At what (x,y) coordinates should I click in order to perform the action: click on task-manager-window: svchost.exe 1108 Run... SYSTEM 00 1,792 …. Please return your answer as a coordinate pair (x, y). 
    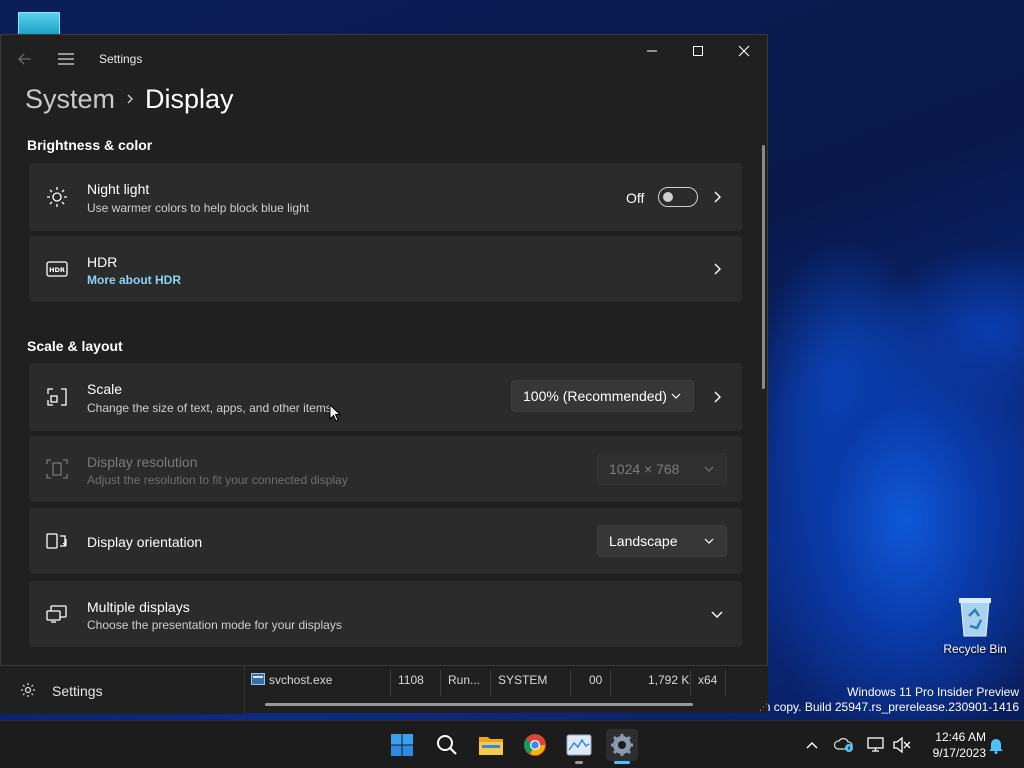
    Looking at the image, I should click on (506, 689).